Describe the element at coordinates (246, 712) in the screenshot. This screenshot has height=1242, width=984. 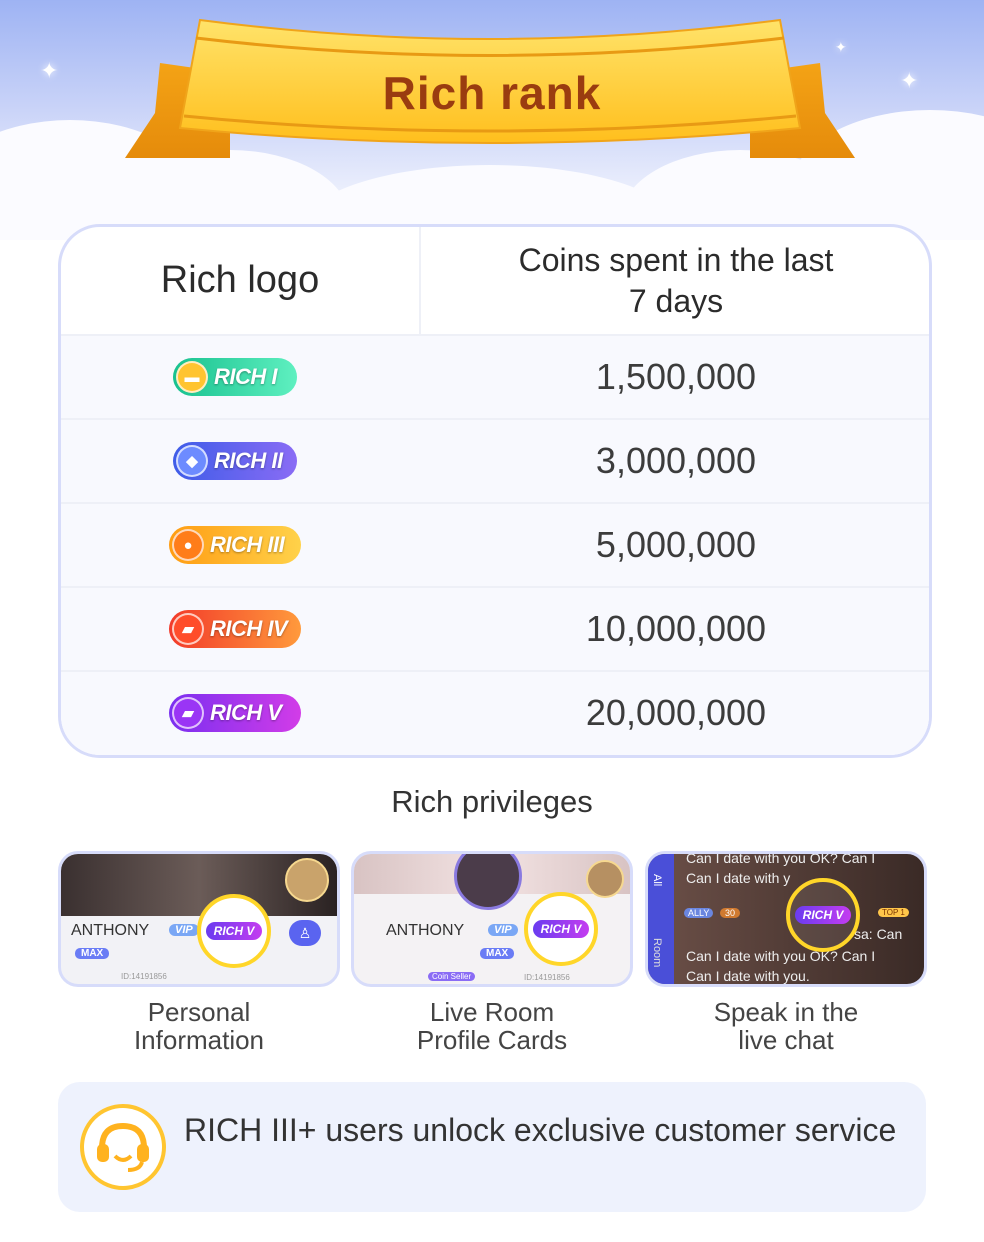
I see `rich-badge-label: RICH V` at that location.